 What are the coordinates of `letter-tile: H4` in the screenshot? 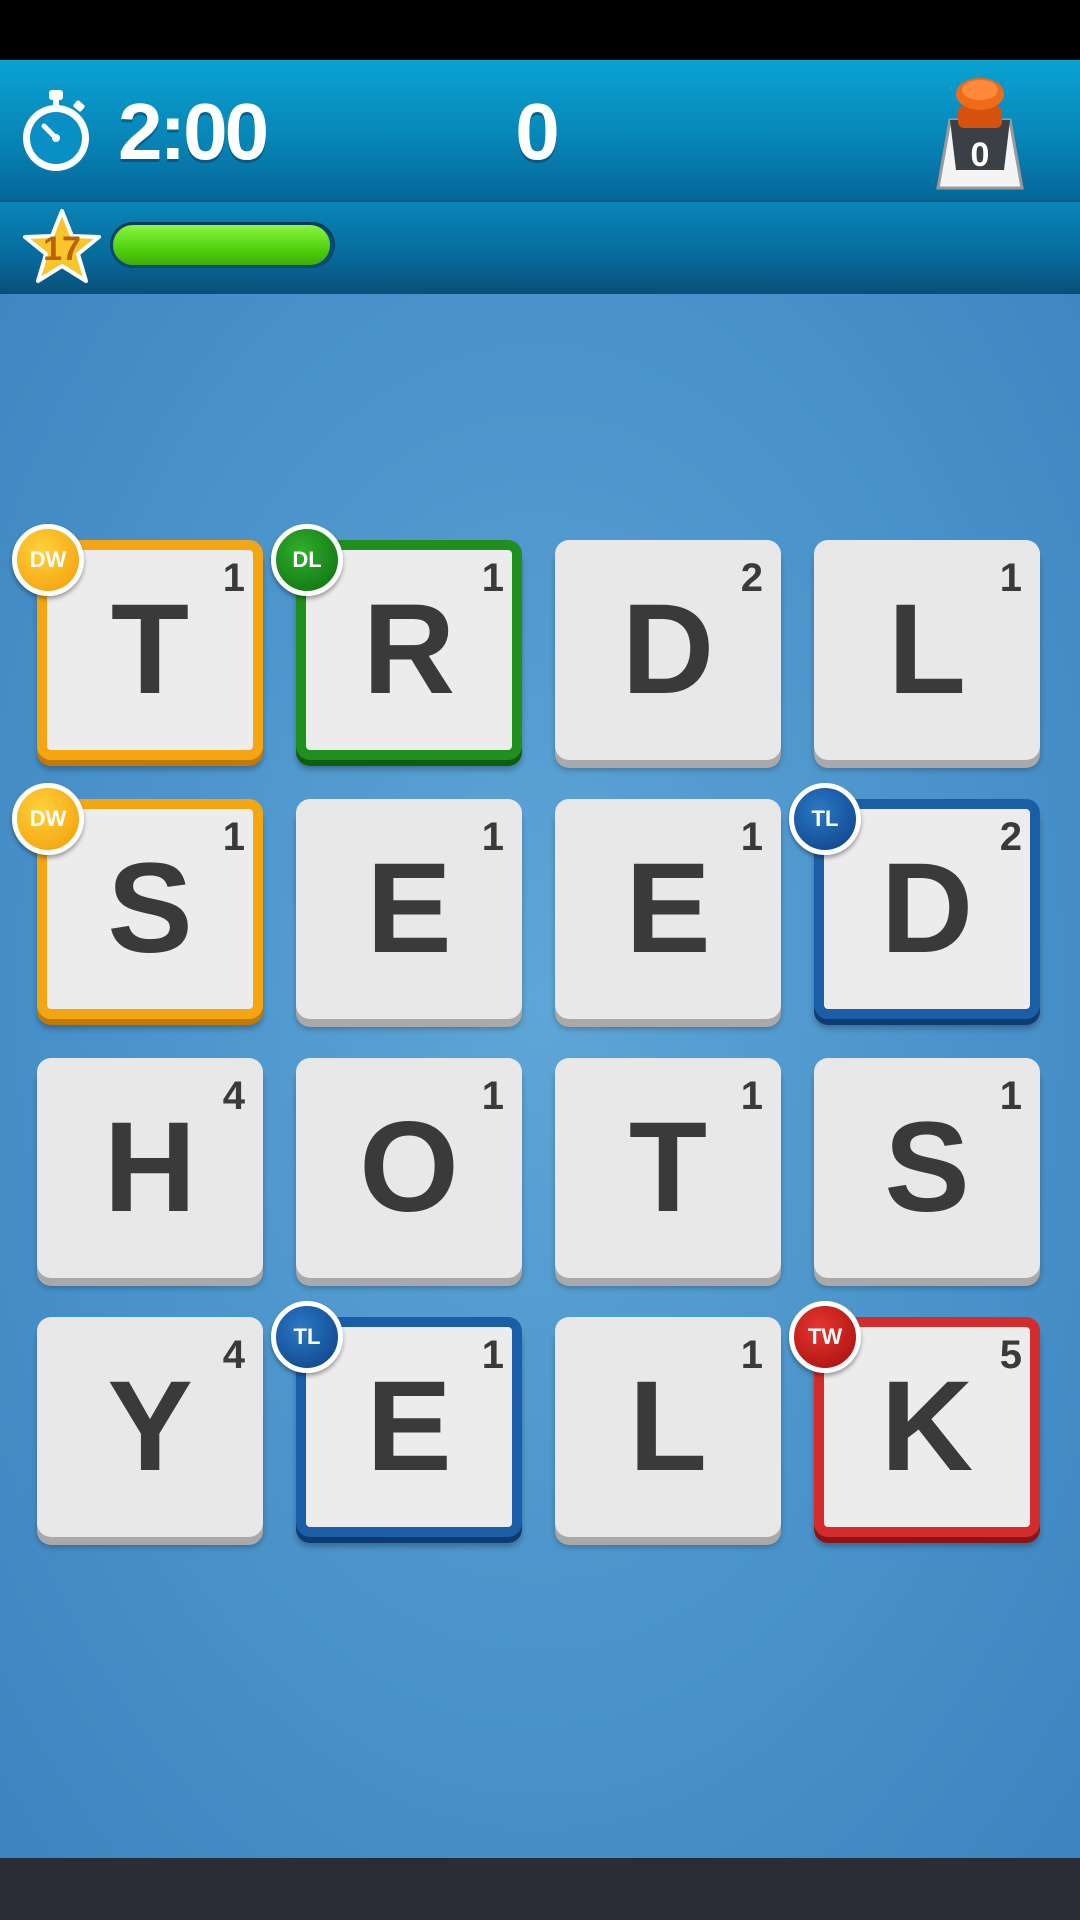 It's located at (150, 1168).